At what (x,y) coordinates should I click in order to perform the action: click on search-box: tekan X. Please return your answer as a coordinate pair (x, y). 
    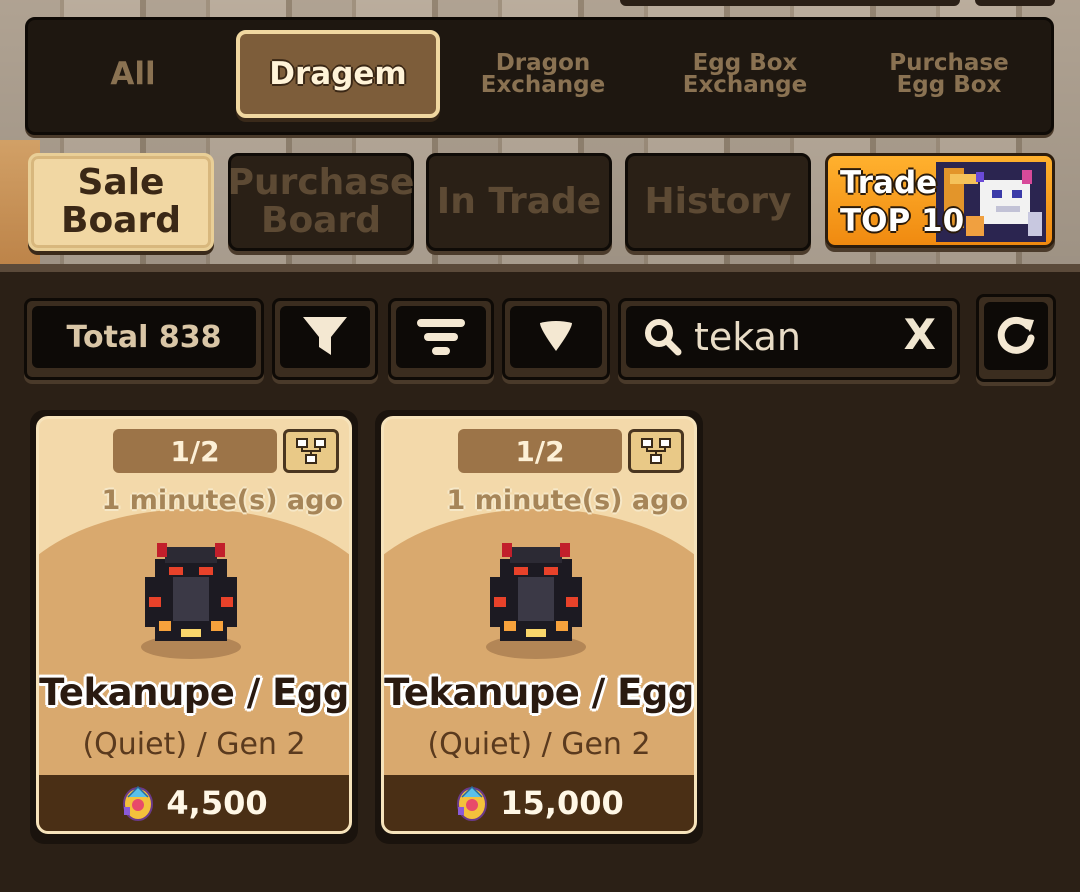
    Looking at the image, I should click on (789, 339).